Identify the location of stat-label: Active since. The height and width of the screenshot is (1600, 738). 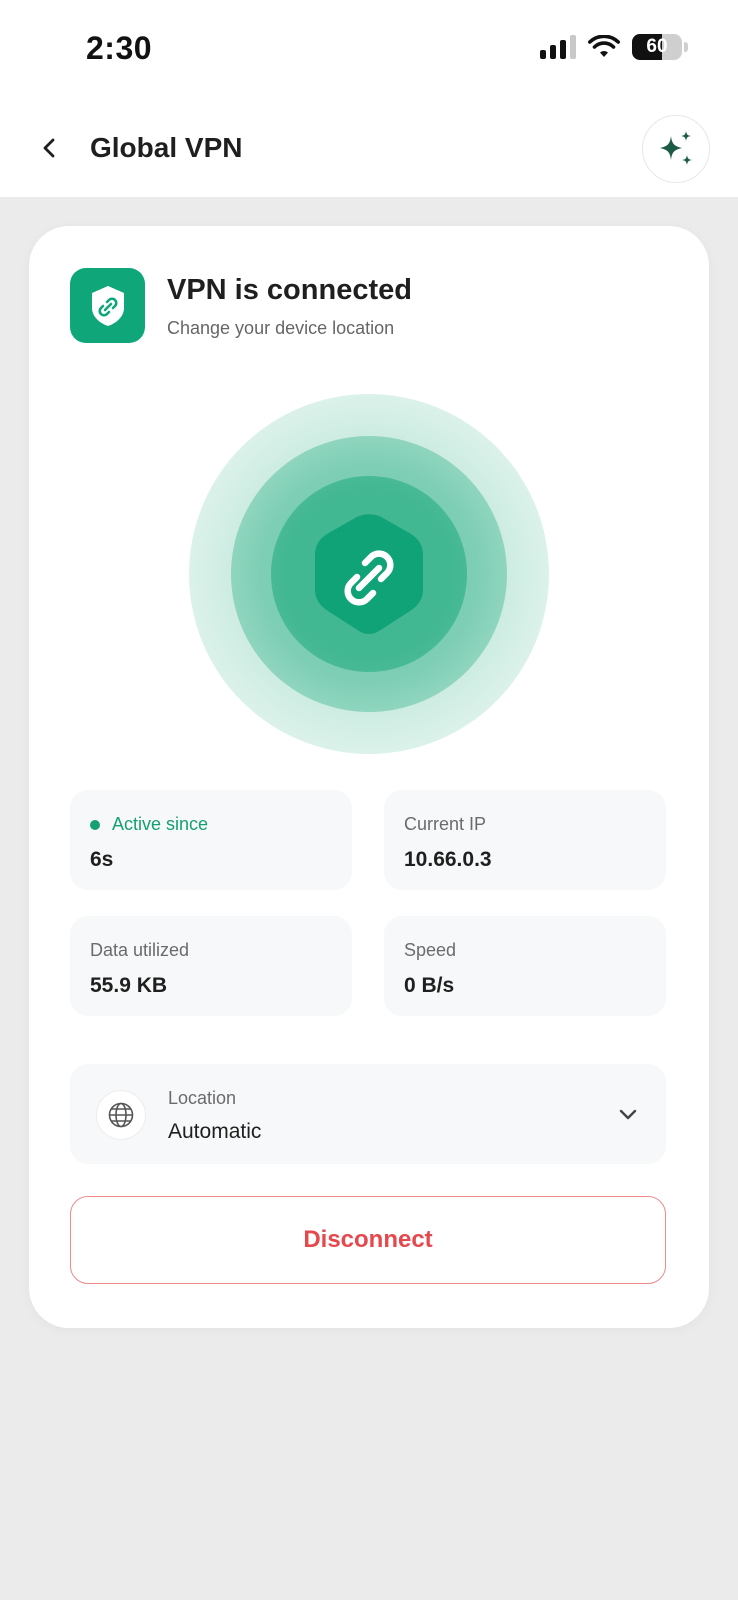
(160, 824).